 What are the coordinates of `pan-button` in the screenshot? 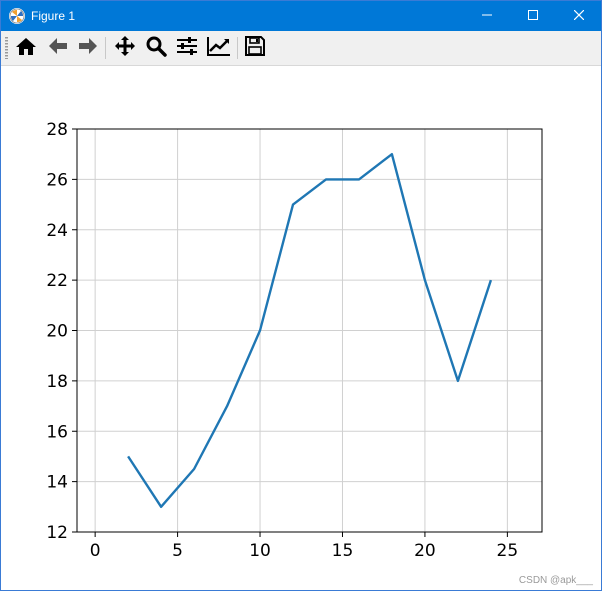 It's located at (125, 48).